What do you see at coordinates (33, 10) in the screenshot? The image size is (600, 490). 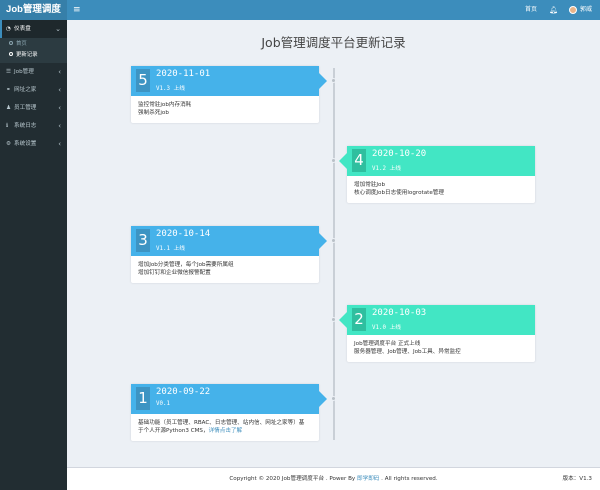 I see `app-logo: Job管理调度` at bounding box center [33, 10].